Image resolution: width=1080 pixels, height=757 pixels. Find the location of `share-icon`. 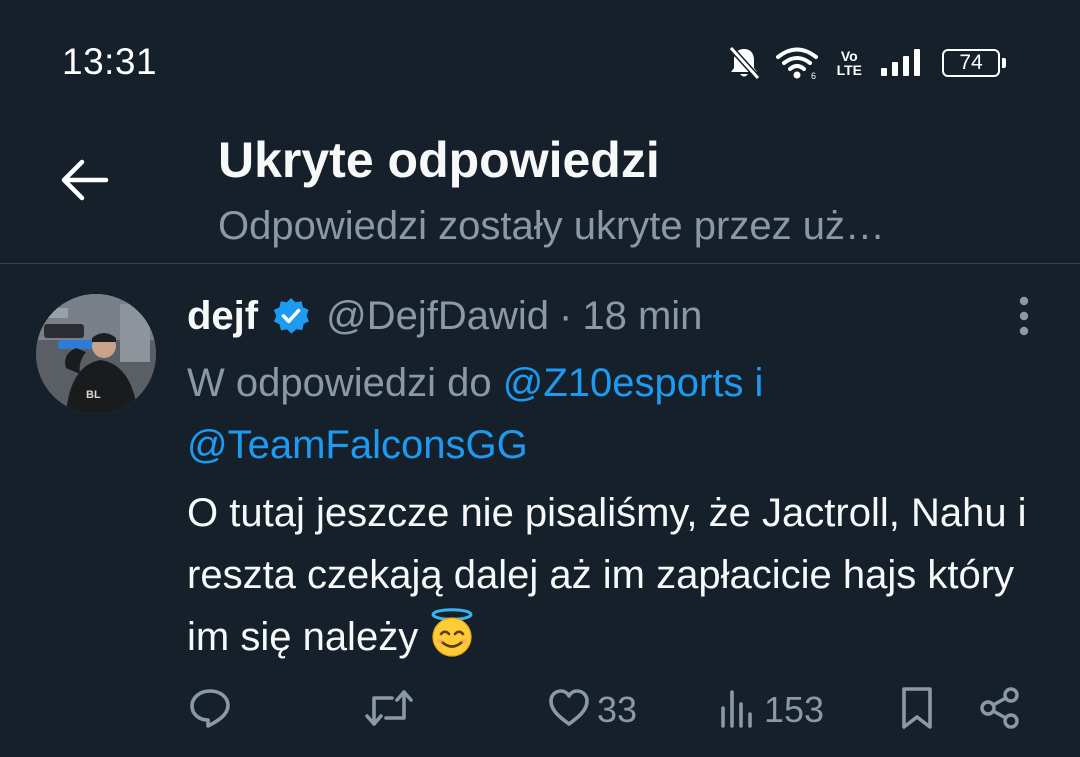

share-icon is located at coordinates (1000, 710).